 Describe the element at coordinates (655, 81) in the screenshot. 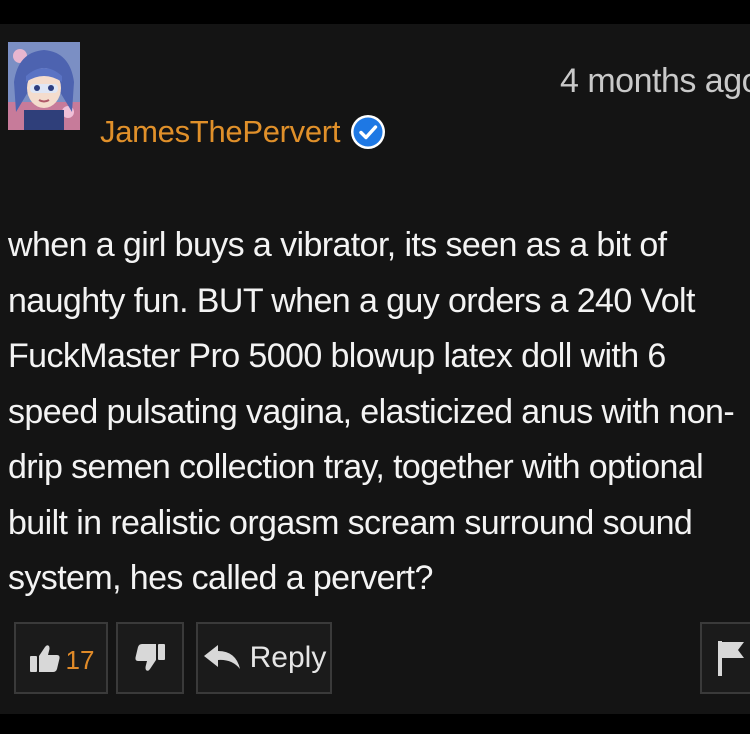

I see `comment-timestamp: 4 months ago` at that location.